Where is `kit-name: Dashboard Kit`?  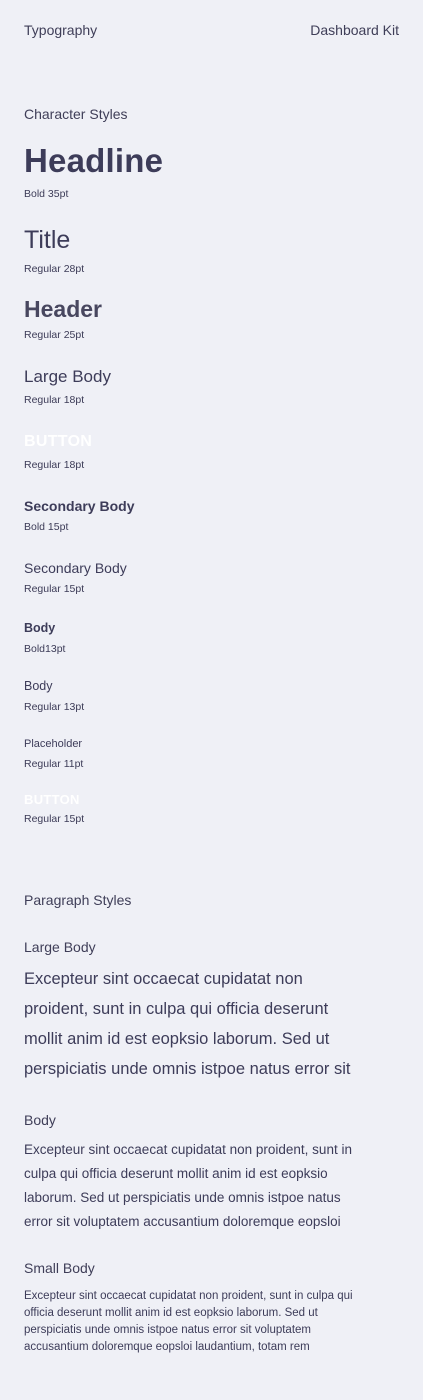
kit-name: Dashboard Kit is located at coordinates (354, 30).